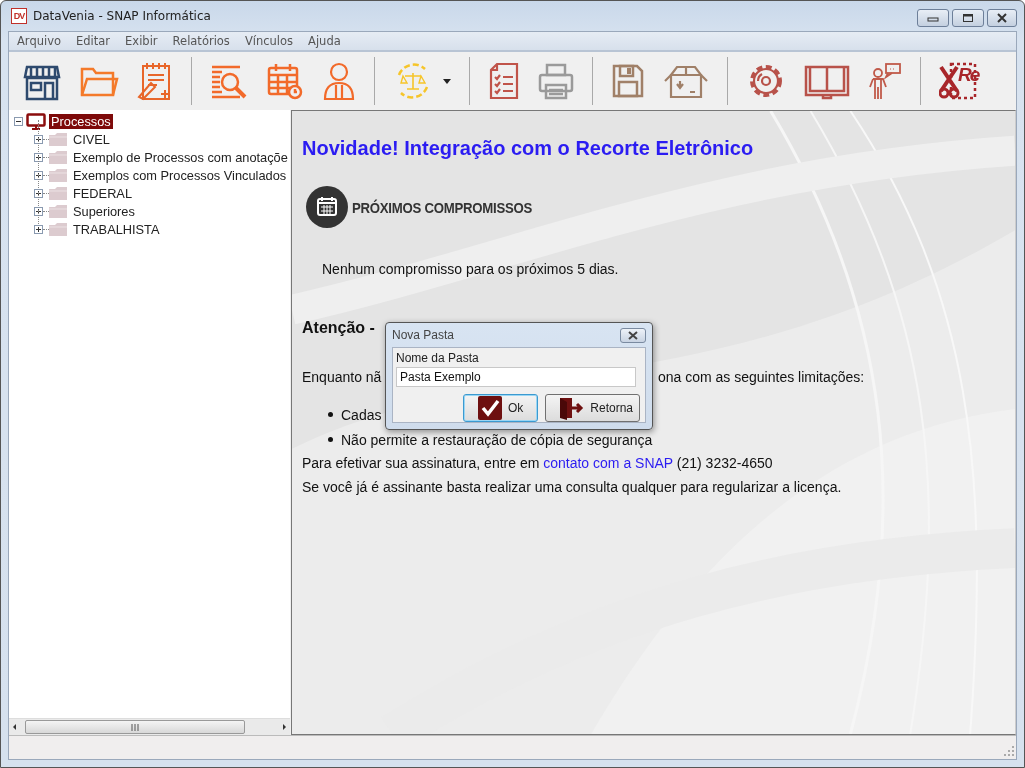 Image resolution: width=1025 pixels, height=768 pixels. What do you see at coordinates (556, 81) in the screenshot?
I see `printer-icon` at bounding box center [556, 81].